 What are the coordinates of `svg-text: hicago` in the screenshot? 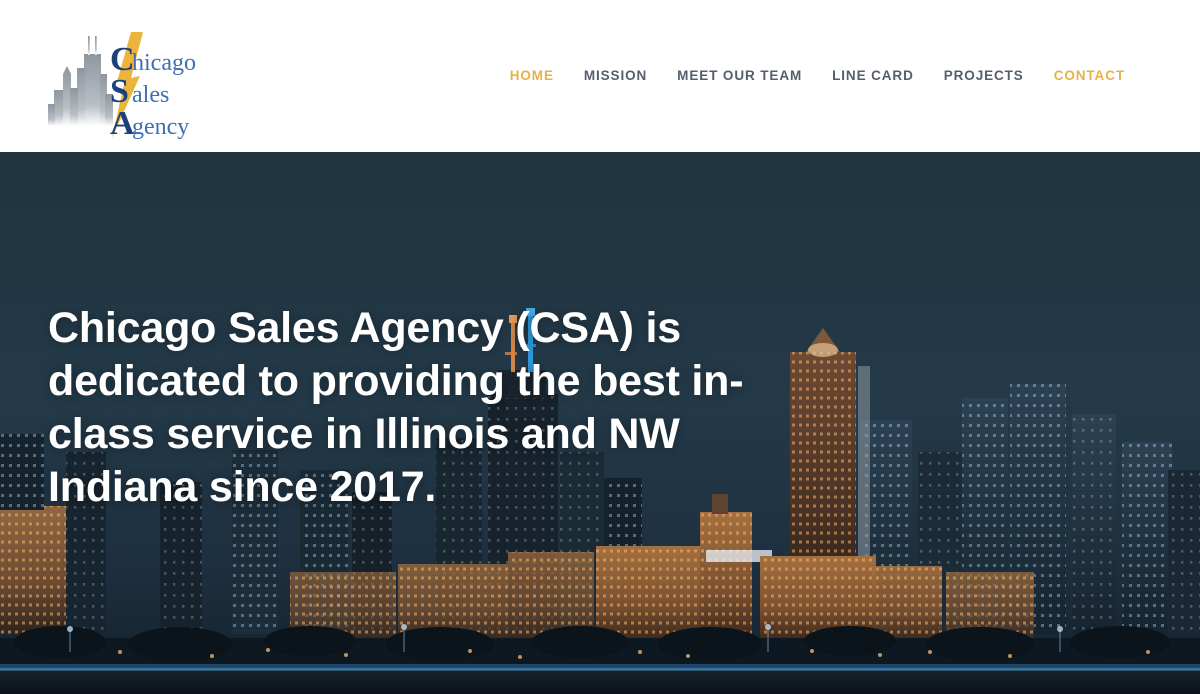 It's located at (164, 63).